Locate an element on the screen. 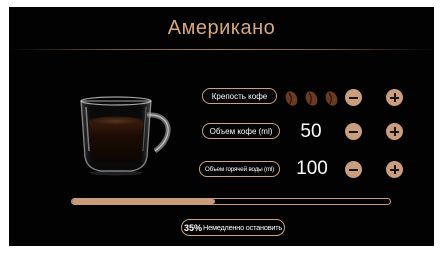  drink-title: Американо is located at coordinates (221, 28).